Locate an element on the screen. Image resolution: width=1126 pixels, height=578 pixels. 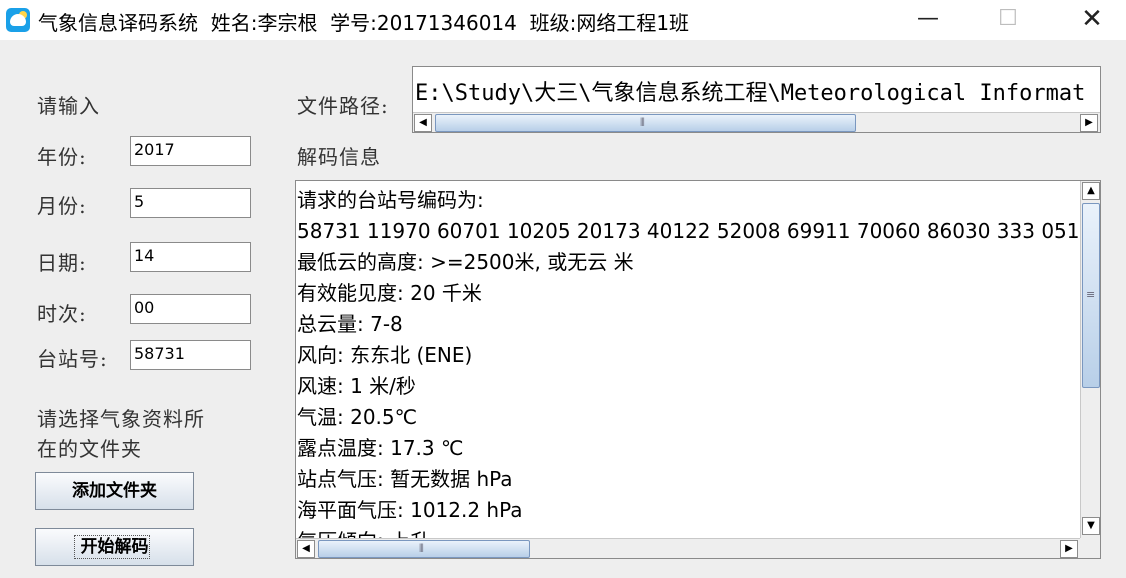
scroll-thumb: ⦀ is located at coordinates (645, 123).